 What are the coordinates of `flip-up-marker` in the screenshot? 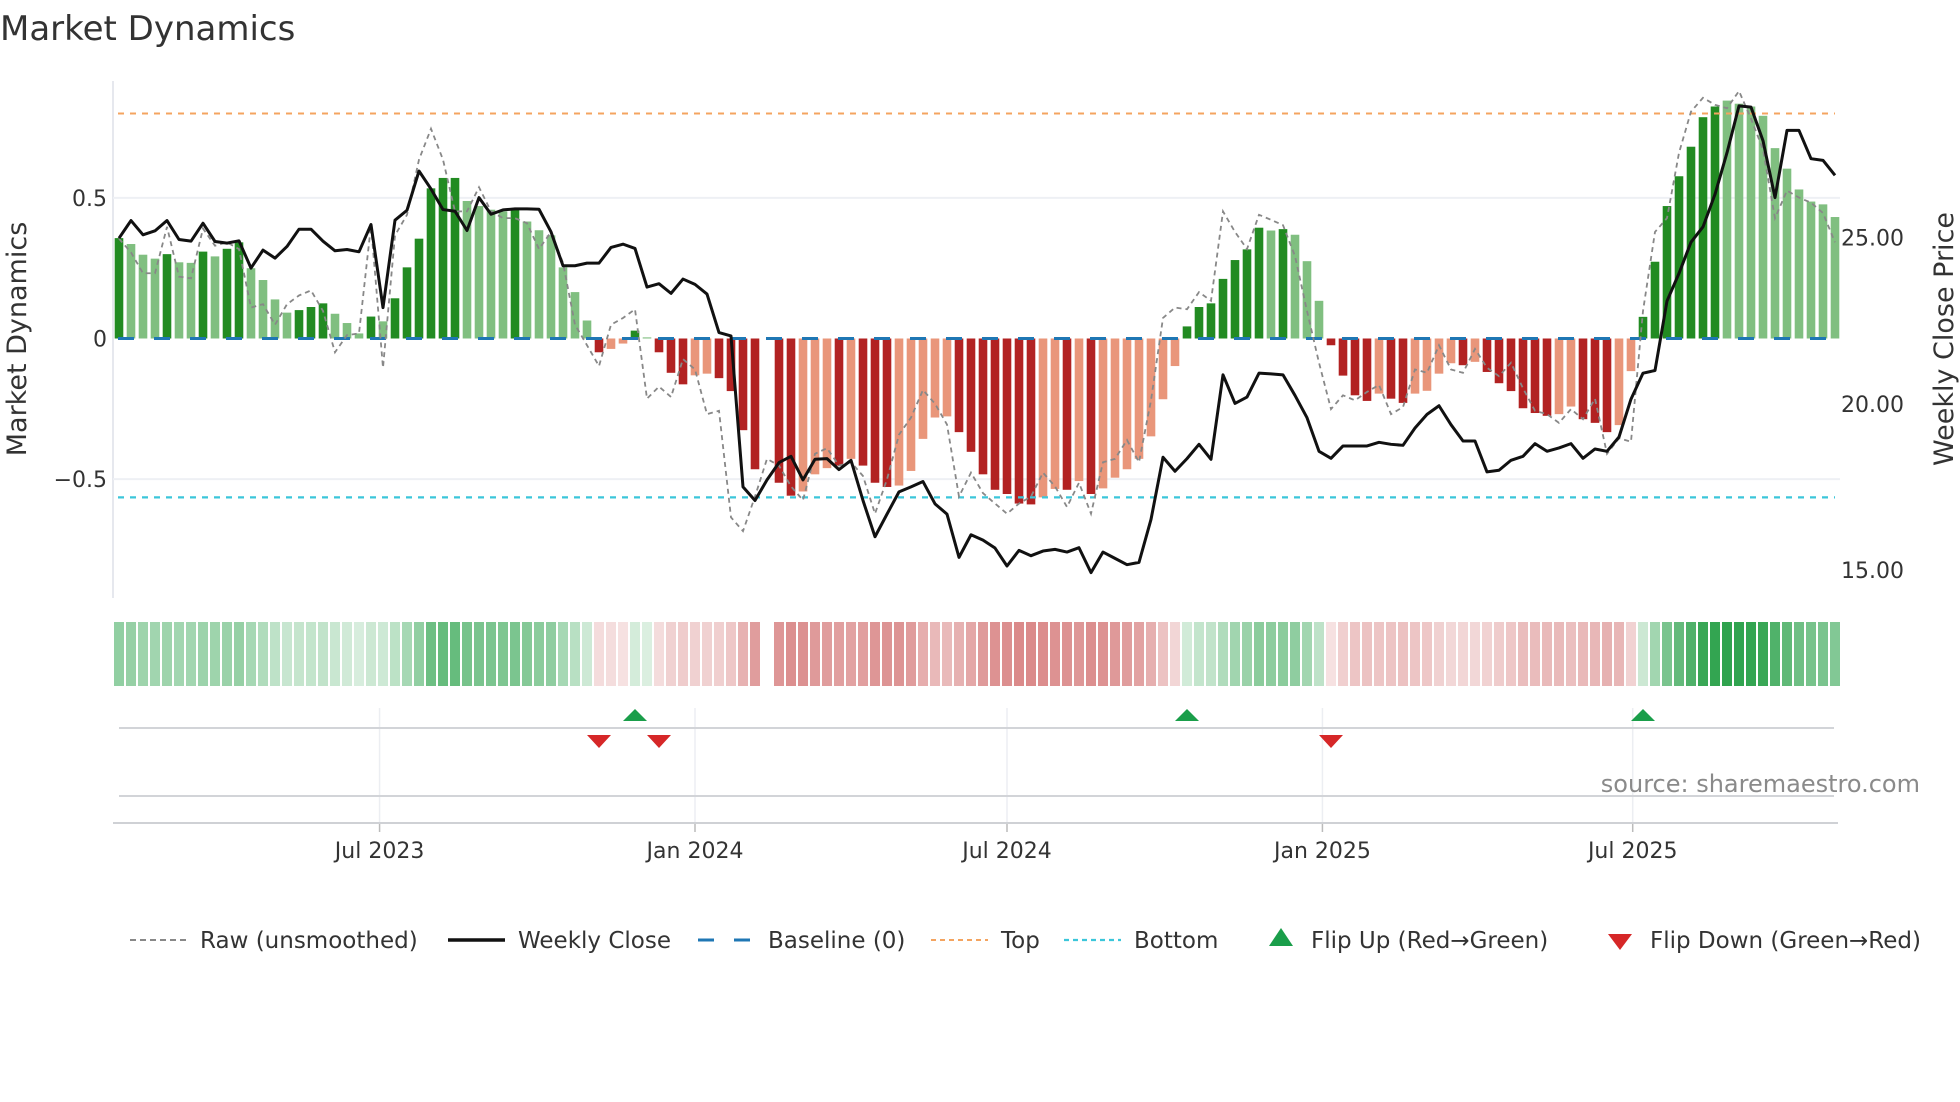 It's located at (1187, 715).